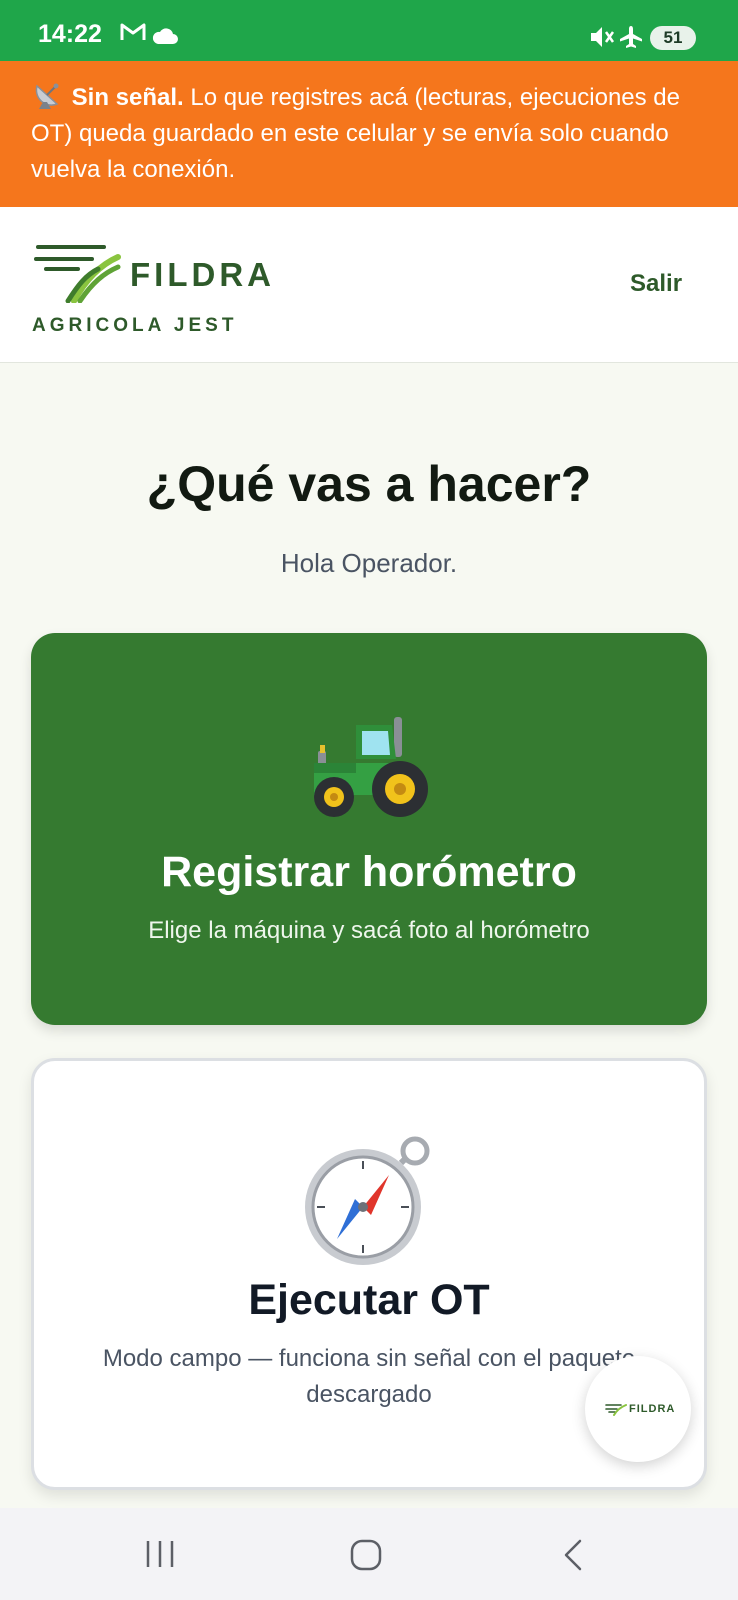  Describe the element at coordinates (369, 1300) in the screenshot. I see `card-title: Ejecutar OT` at that location.